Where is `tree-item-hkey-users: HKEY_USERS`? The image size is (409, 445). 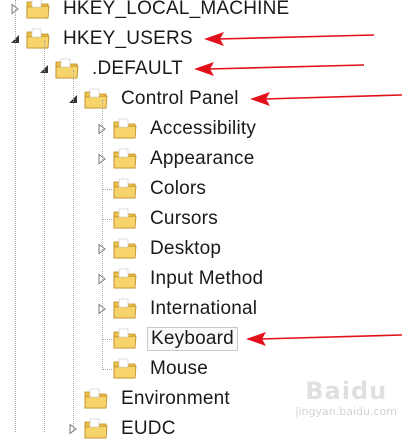 tree-item-hkey-users: HKEY_USERS is located at coordinates (102, 39).